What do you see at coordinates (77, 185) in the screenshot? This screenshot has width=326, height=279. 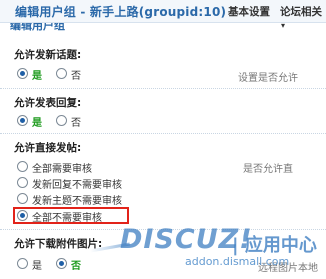 I see `option-label-reply-no-review: 发新回复不需要审核` at bounding box center [77, 185].